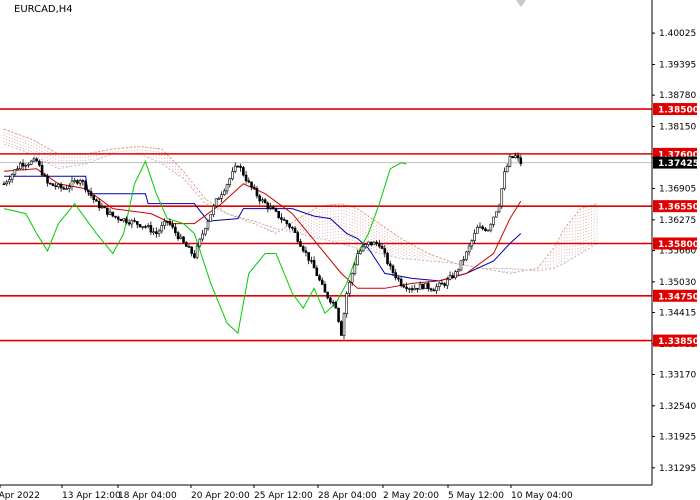  What do you see at coordinates (20, 495) in the screenshot?
I see `time-tick-label: 8 Apr 2022` at bounding box center [20, 495].